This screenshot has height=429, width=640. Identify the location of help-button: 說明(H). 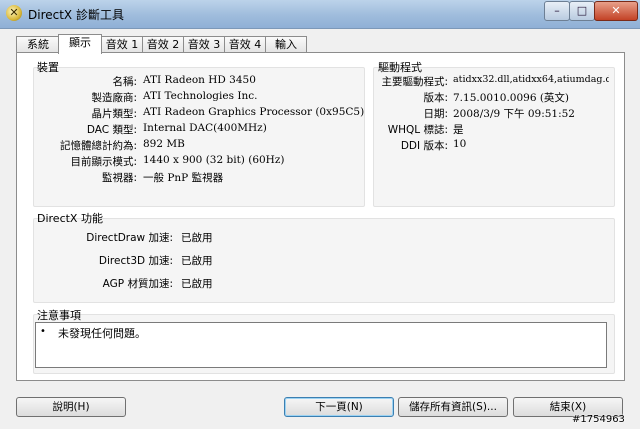
(71, 407).